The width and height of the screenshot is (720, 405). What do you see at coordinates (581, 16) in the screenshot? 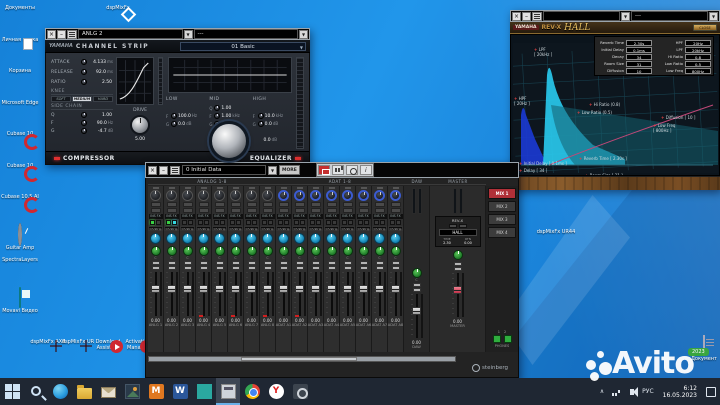
I see `slot-combo` at bounding box center [581, 16].